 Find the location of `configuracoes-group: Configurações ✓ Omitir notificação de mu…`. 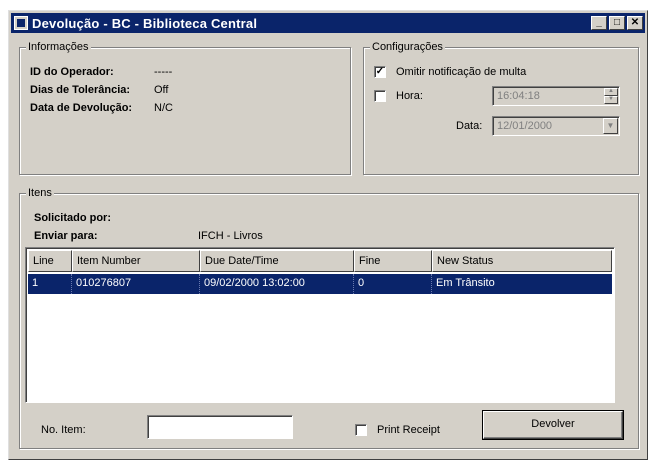

configuracoes-group: Configurações ✓ Omitir notificação de mu… is located at coordinates (501, 108).